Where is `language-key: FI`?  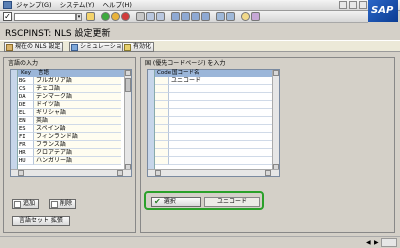
language-key: FI is located at coordinates (26, 137).